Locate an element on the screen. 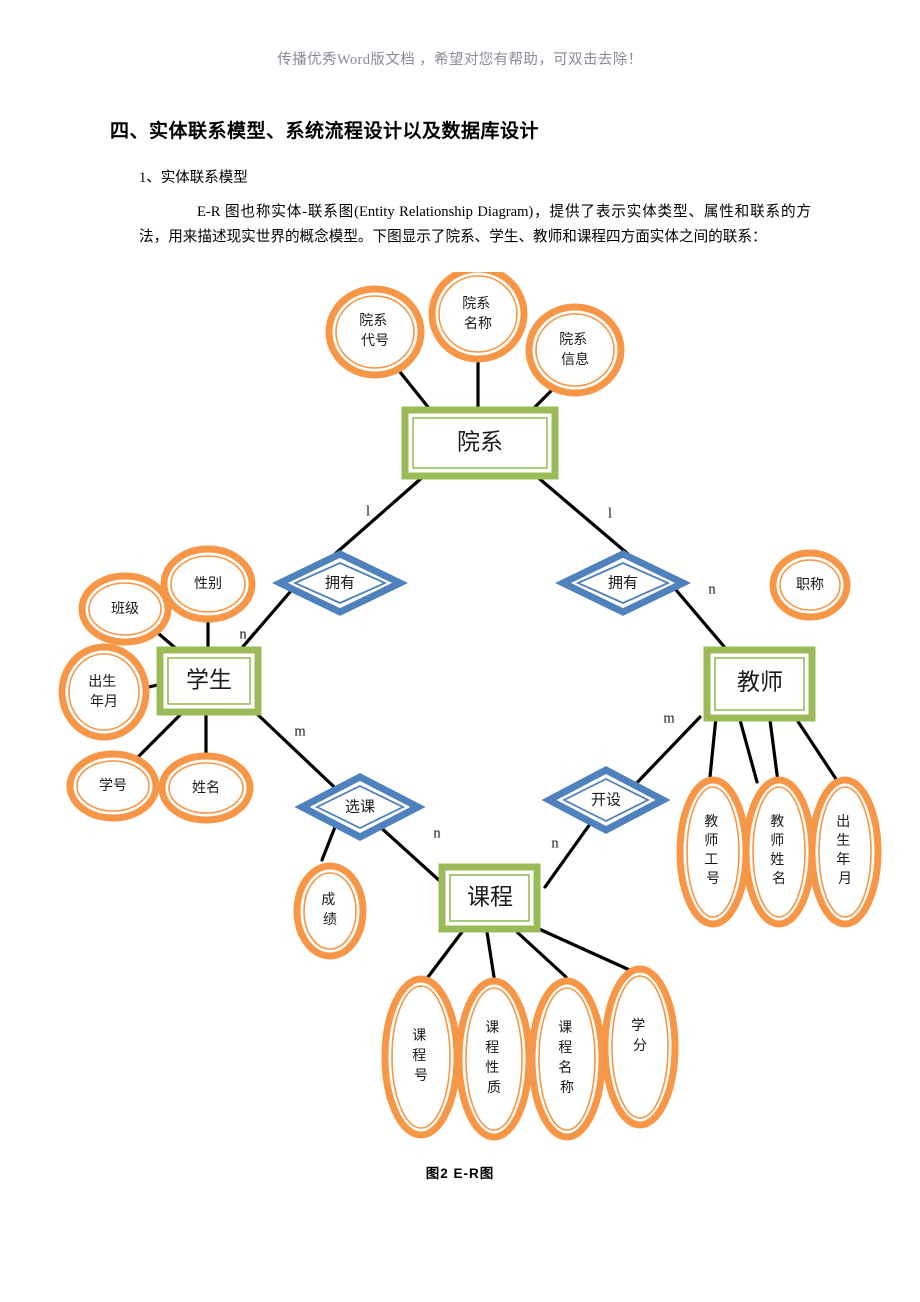 This screenshot has width=920, height=1302. attribute-student-no: 学号 is located at coordinates (113, 786).